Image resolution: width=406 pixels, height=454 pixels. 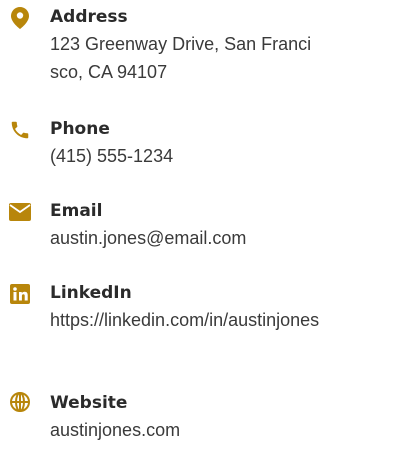 I want to click on contact-label: Phone, so click(x=80, y=129).